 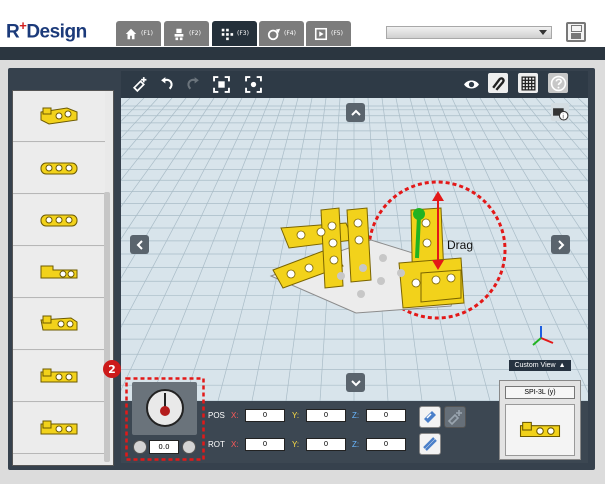 What do you see at coordinates (140, 447) in the screenshot?
I see `rotate-left-button` at bounding box center [140, 447].